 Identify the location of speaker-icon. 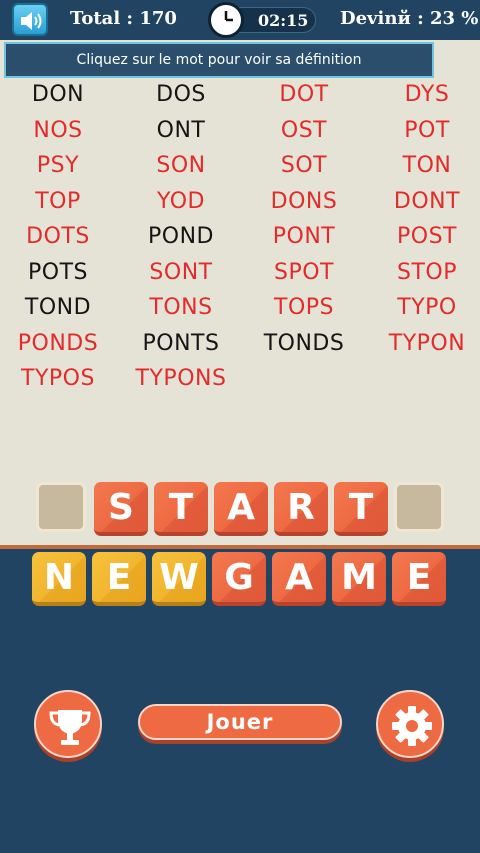
(31, 21).